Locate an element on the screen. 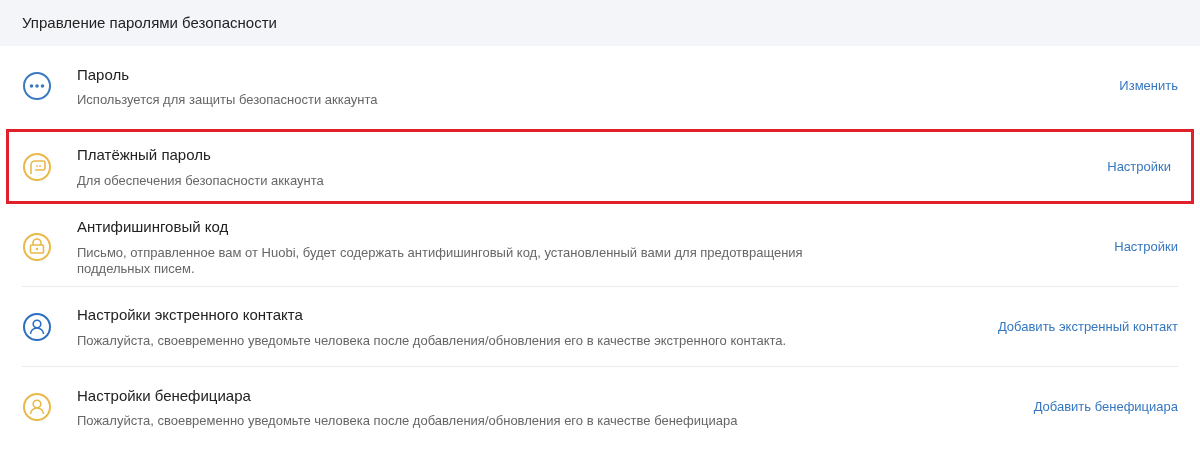  action-link: Изменить is located at coordinates (1148, 86).